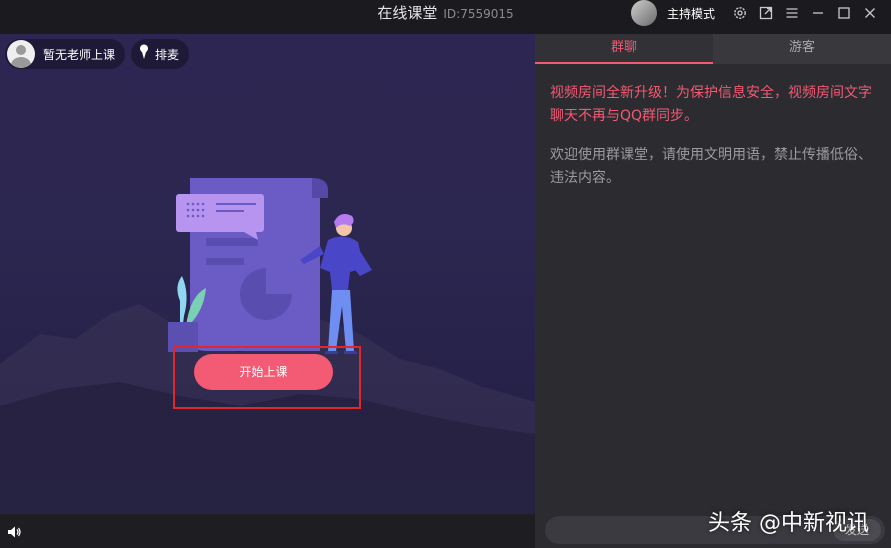  What do you see at coordinates (844, 13) in the screenshot?
I see `maximize-icon` at bounding box center [844, 13].